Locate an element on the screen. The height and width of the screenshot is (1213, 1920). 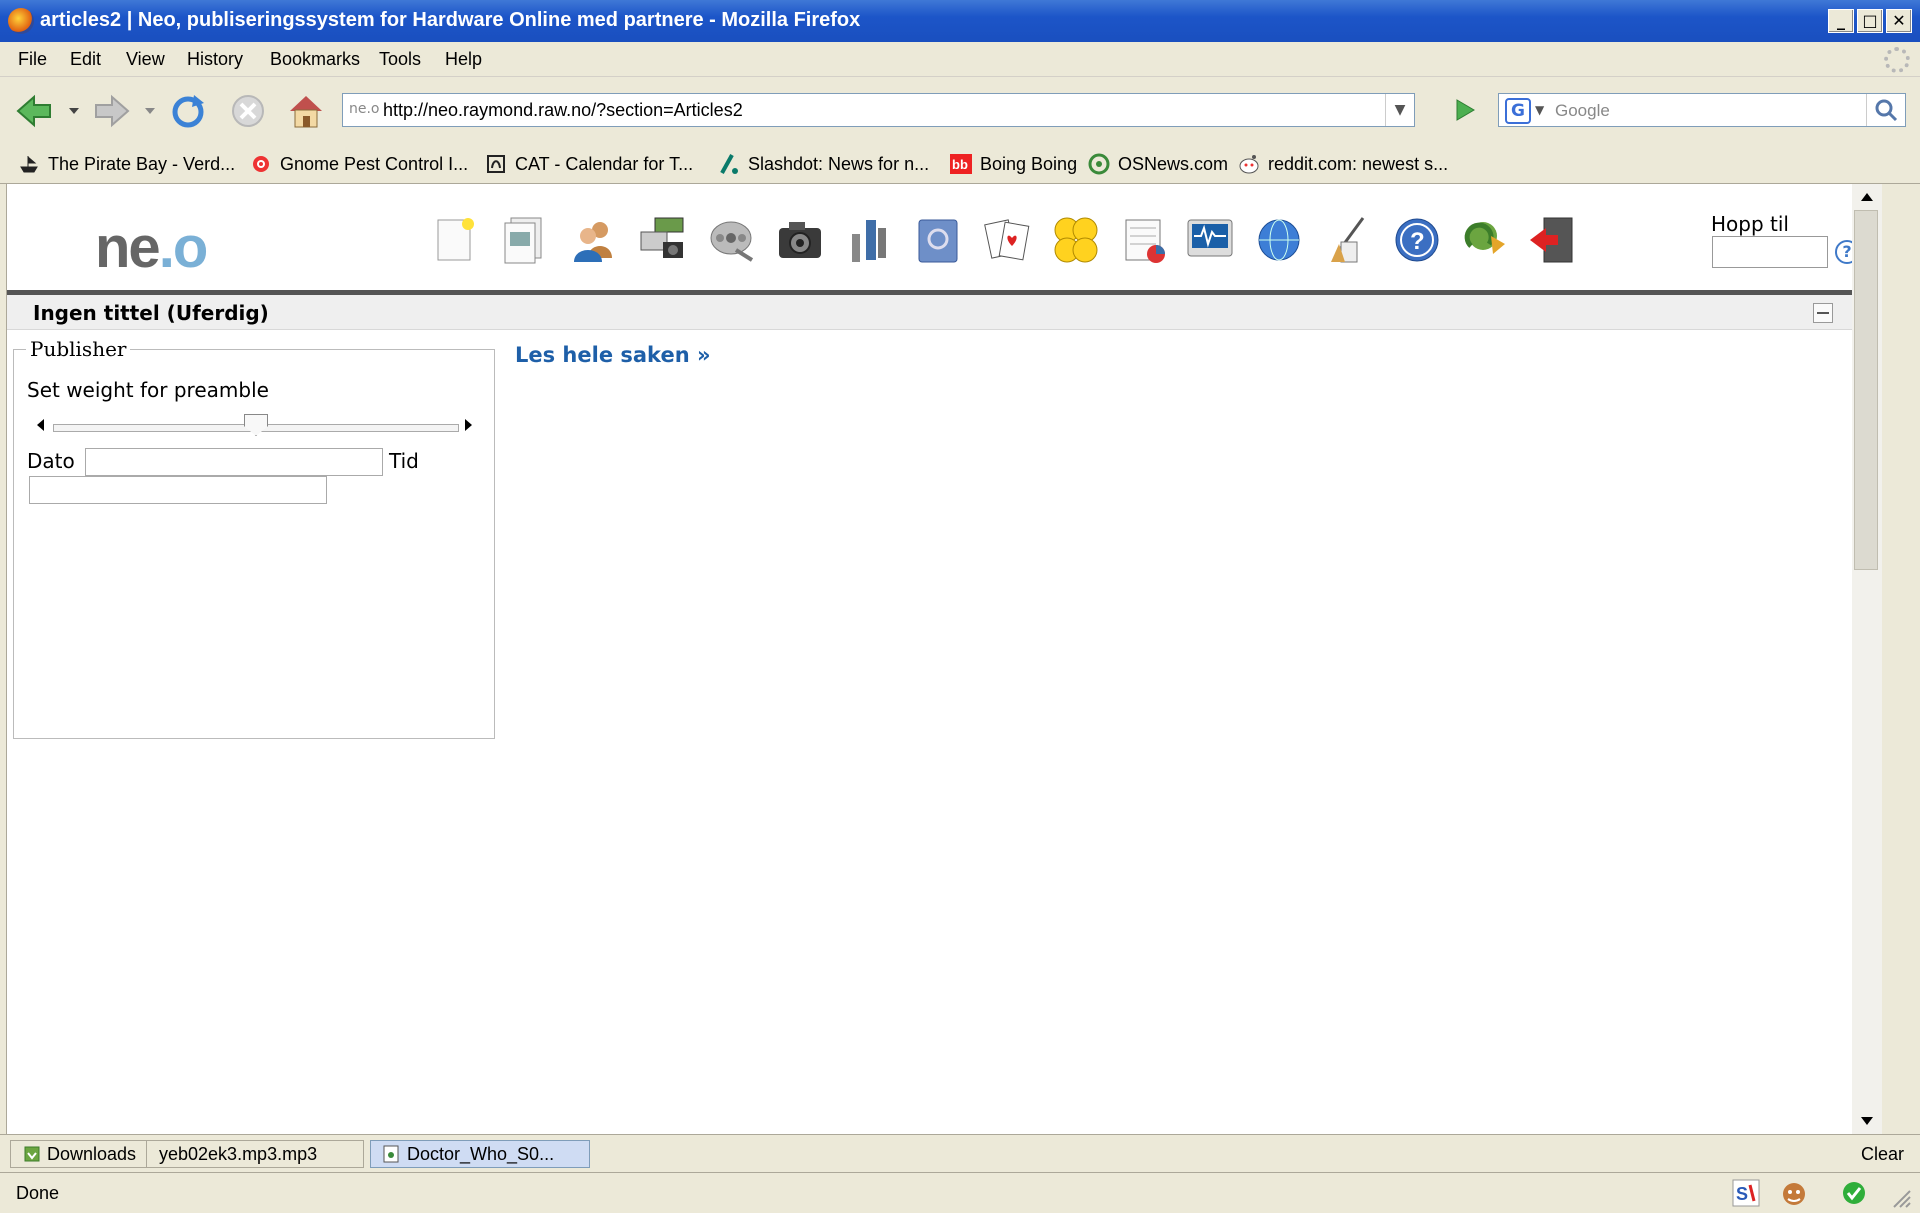
back-history-dropdown-icon is located at coordinates (74, 111).